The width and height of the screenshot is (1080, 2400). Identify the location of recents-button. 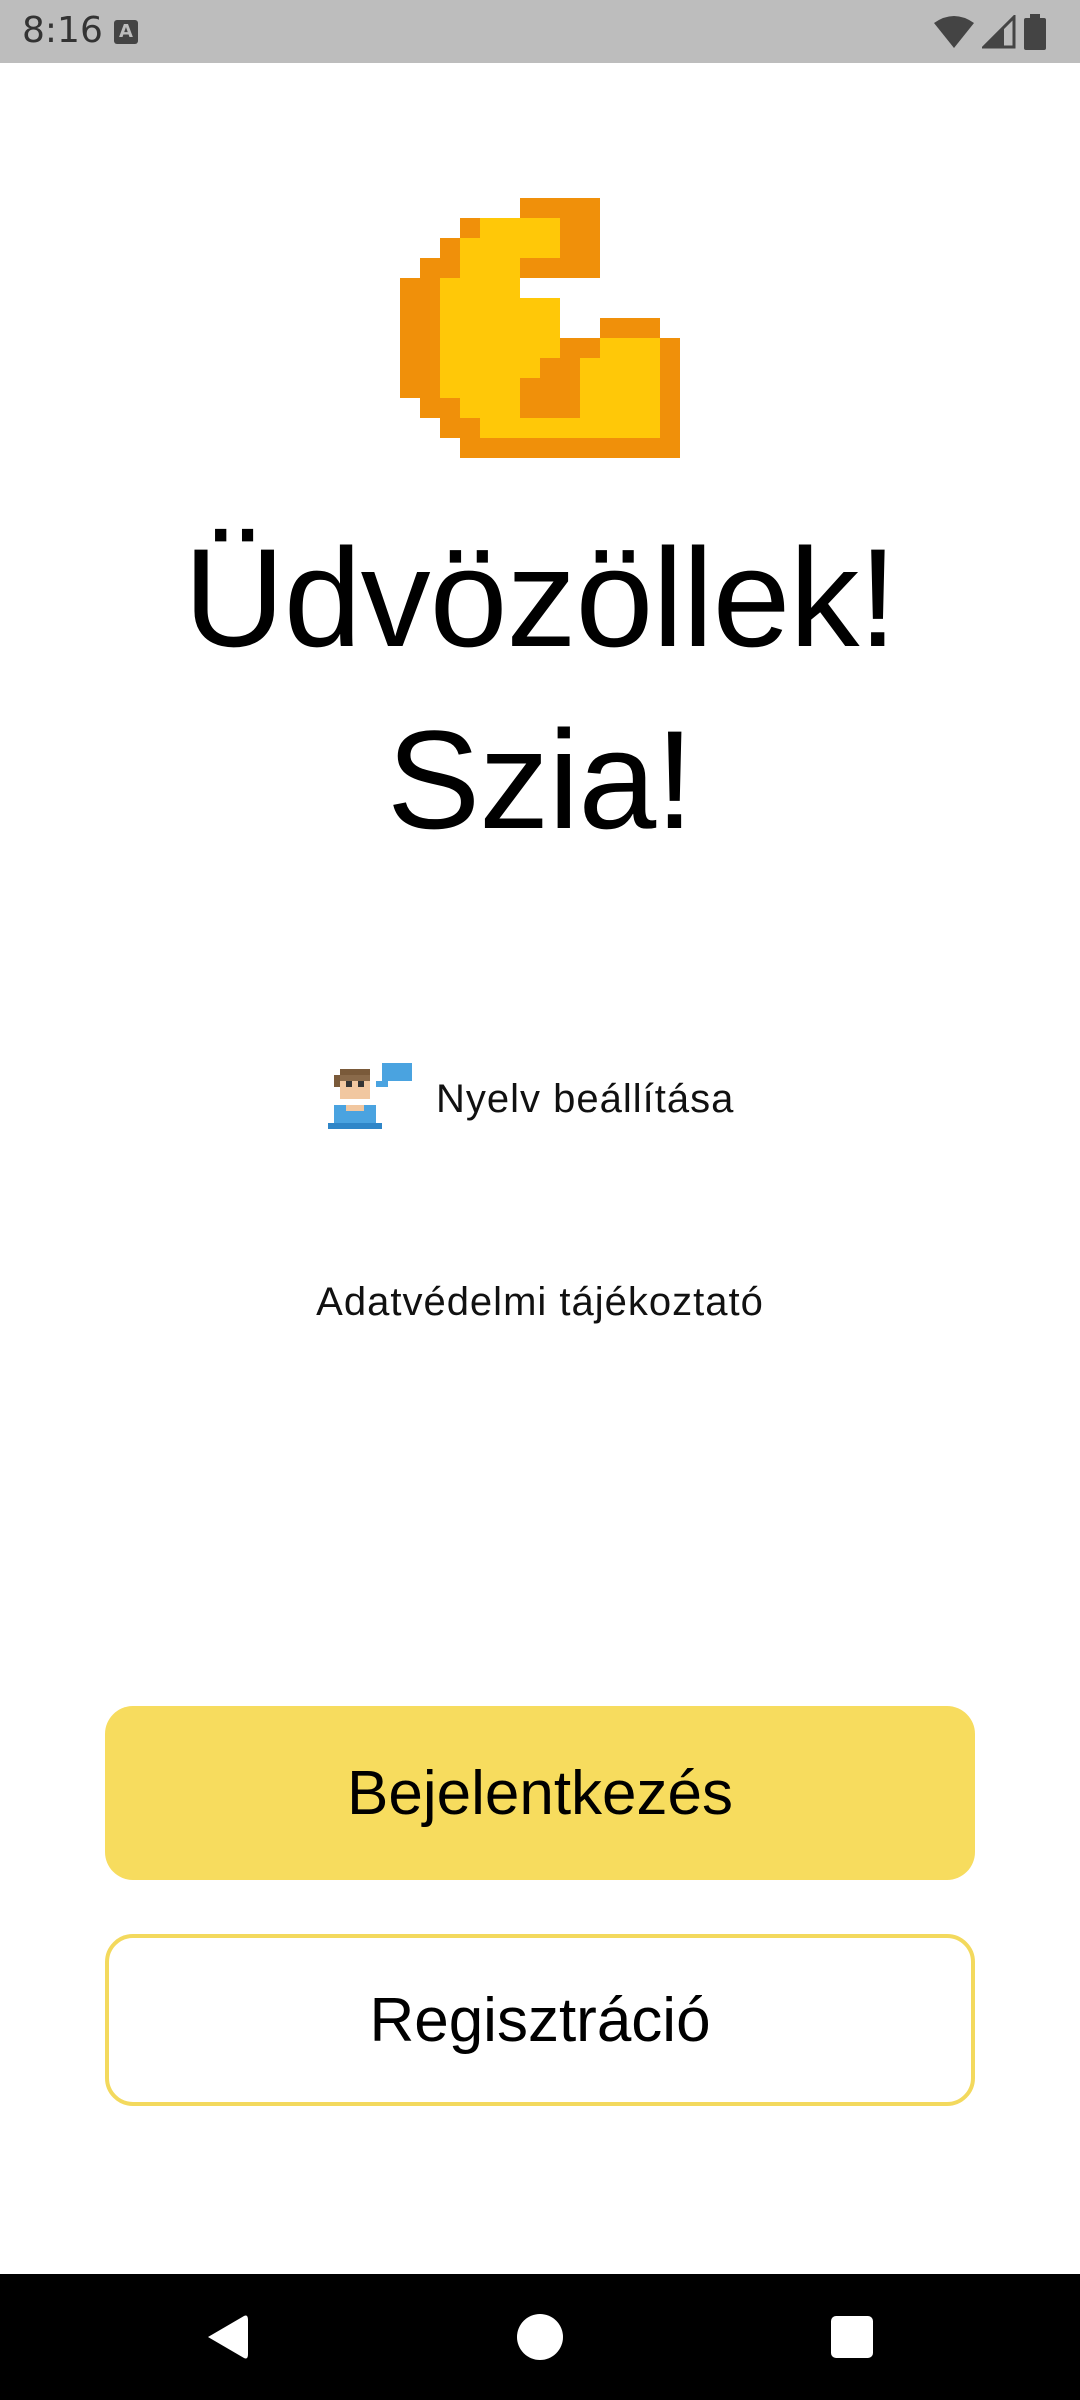
(852, 2337).